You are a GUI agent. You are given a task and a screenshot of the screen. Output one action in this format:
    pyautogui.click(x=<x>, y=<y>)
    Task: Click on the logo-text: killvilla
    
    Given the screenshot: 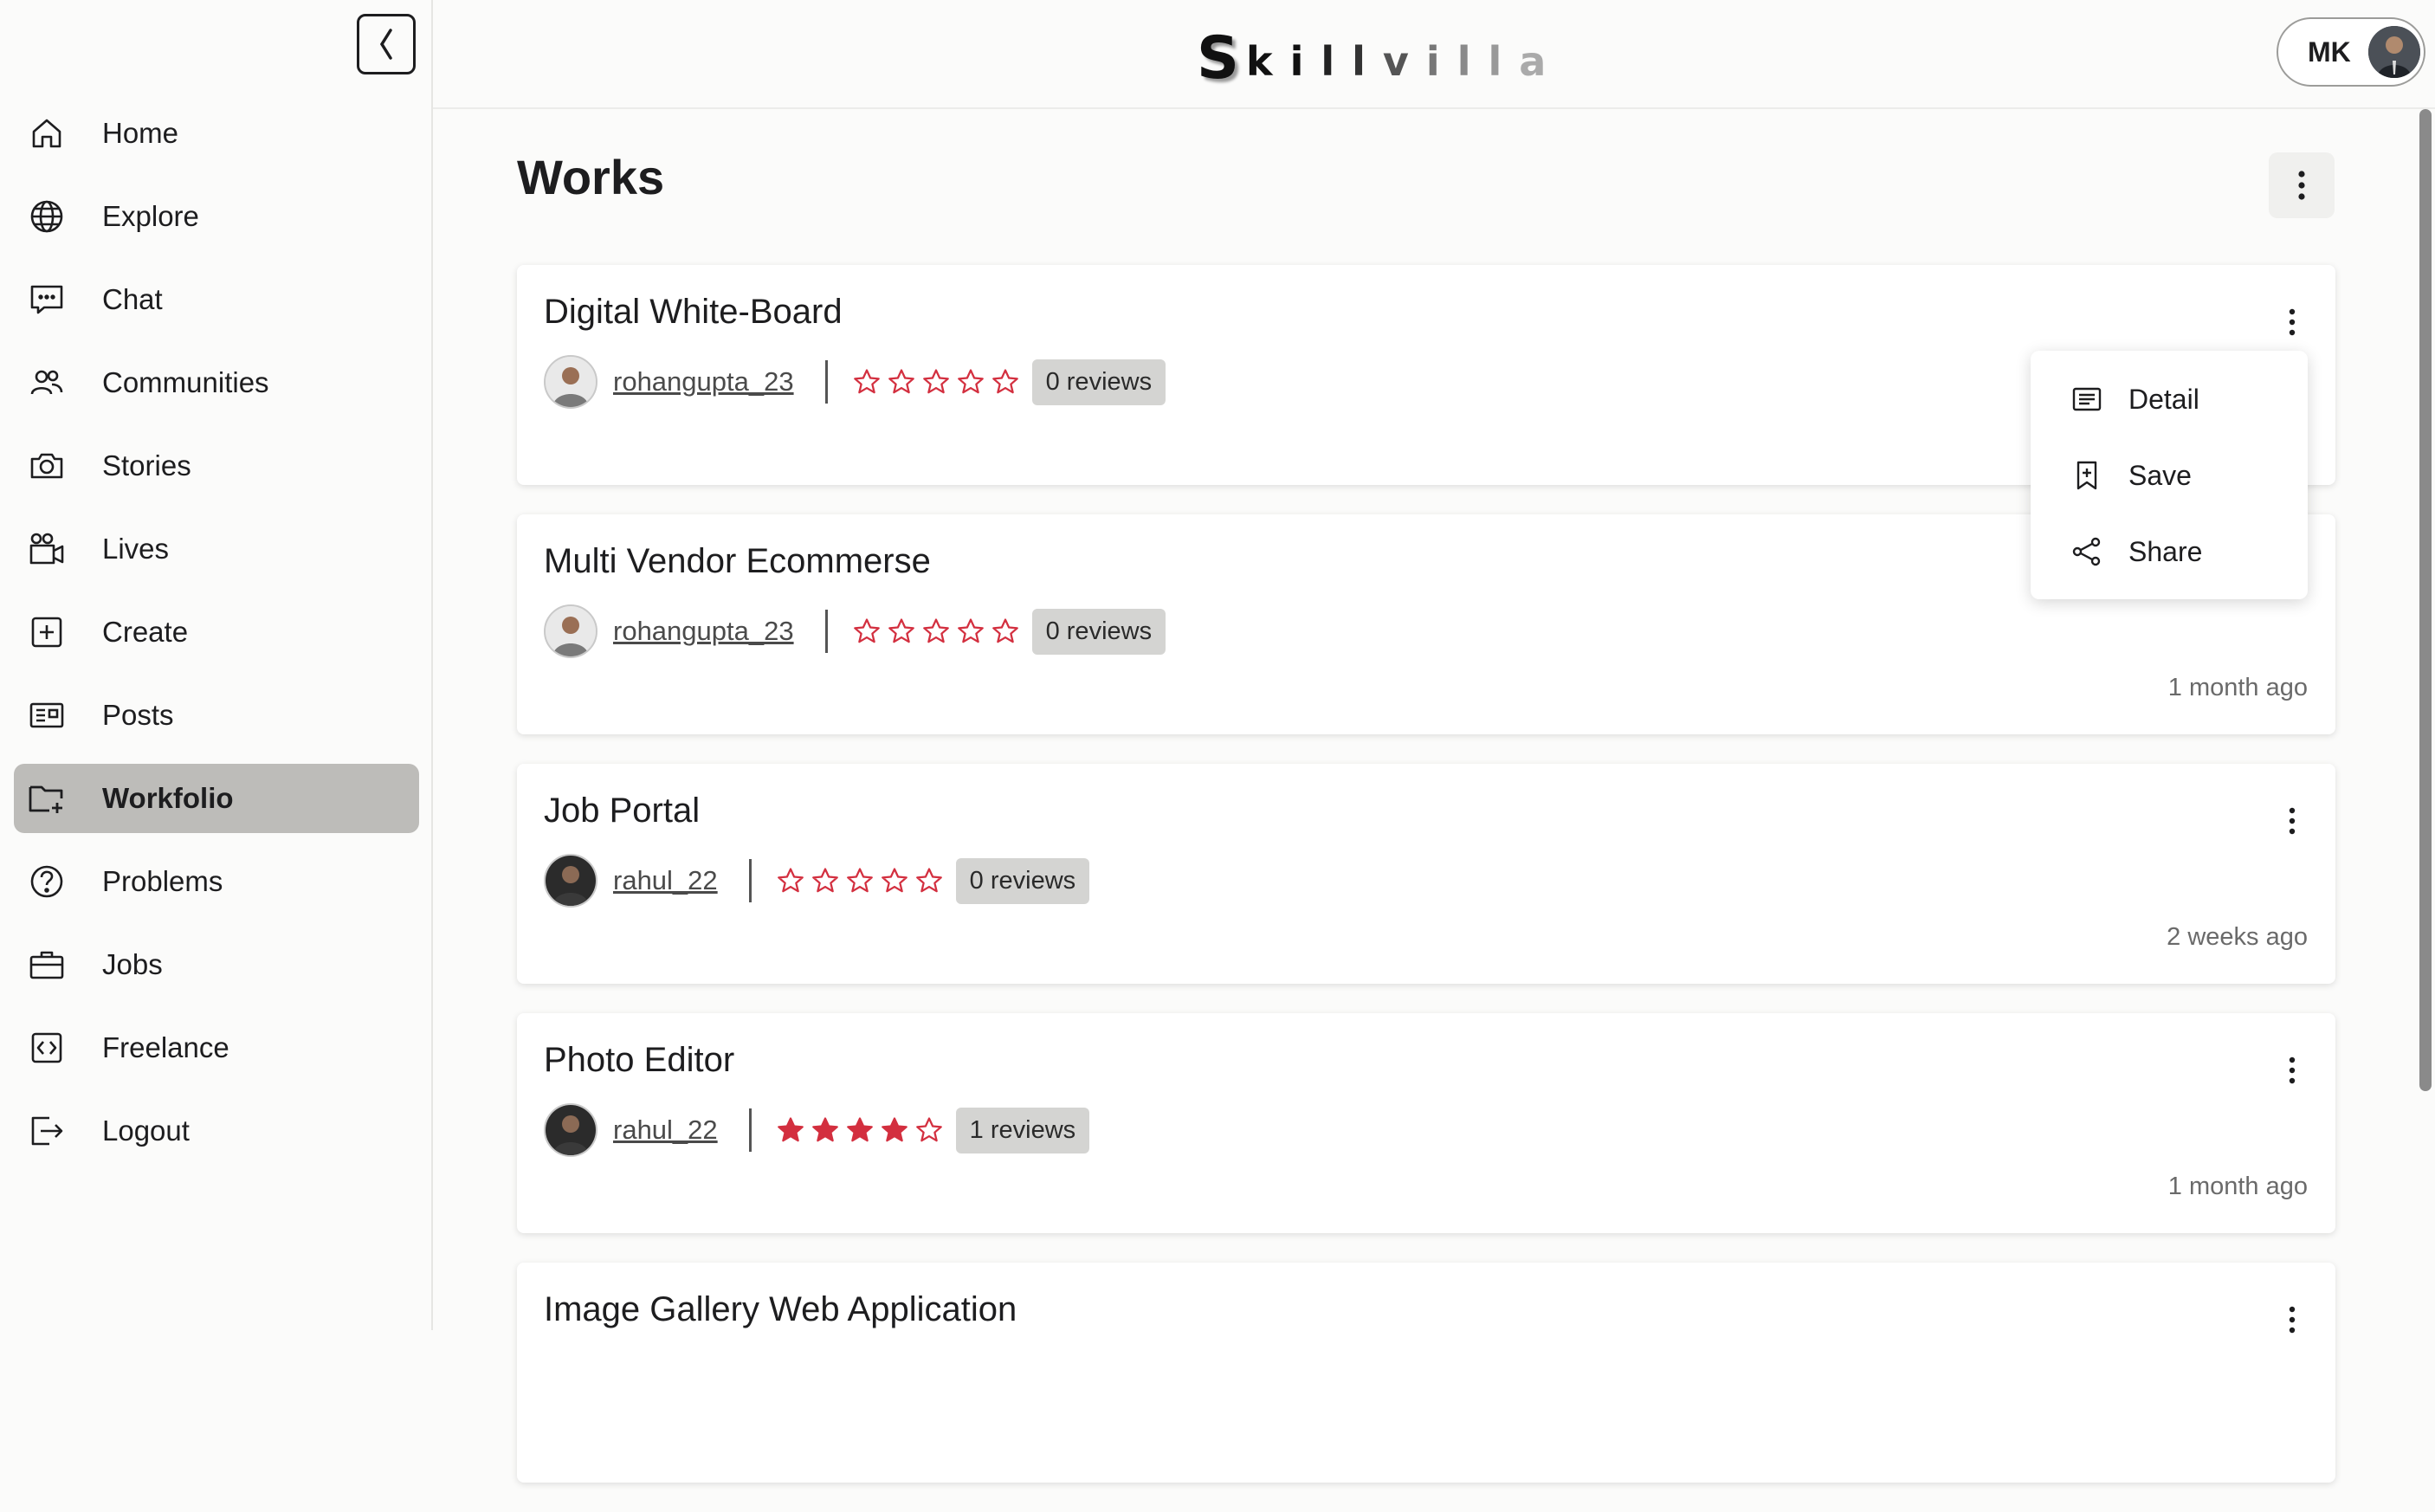 What is the action you would take?
    pyautogui.click(x=1404, y=62)
    